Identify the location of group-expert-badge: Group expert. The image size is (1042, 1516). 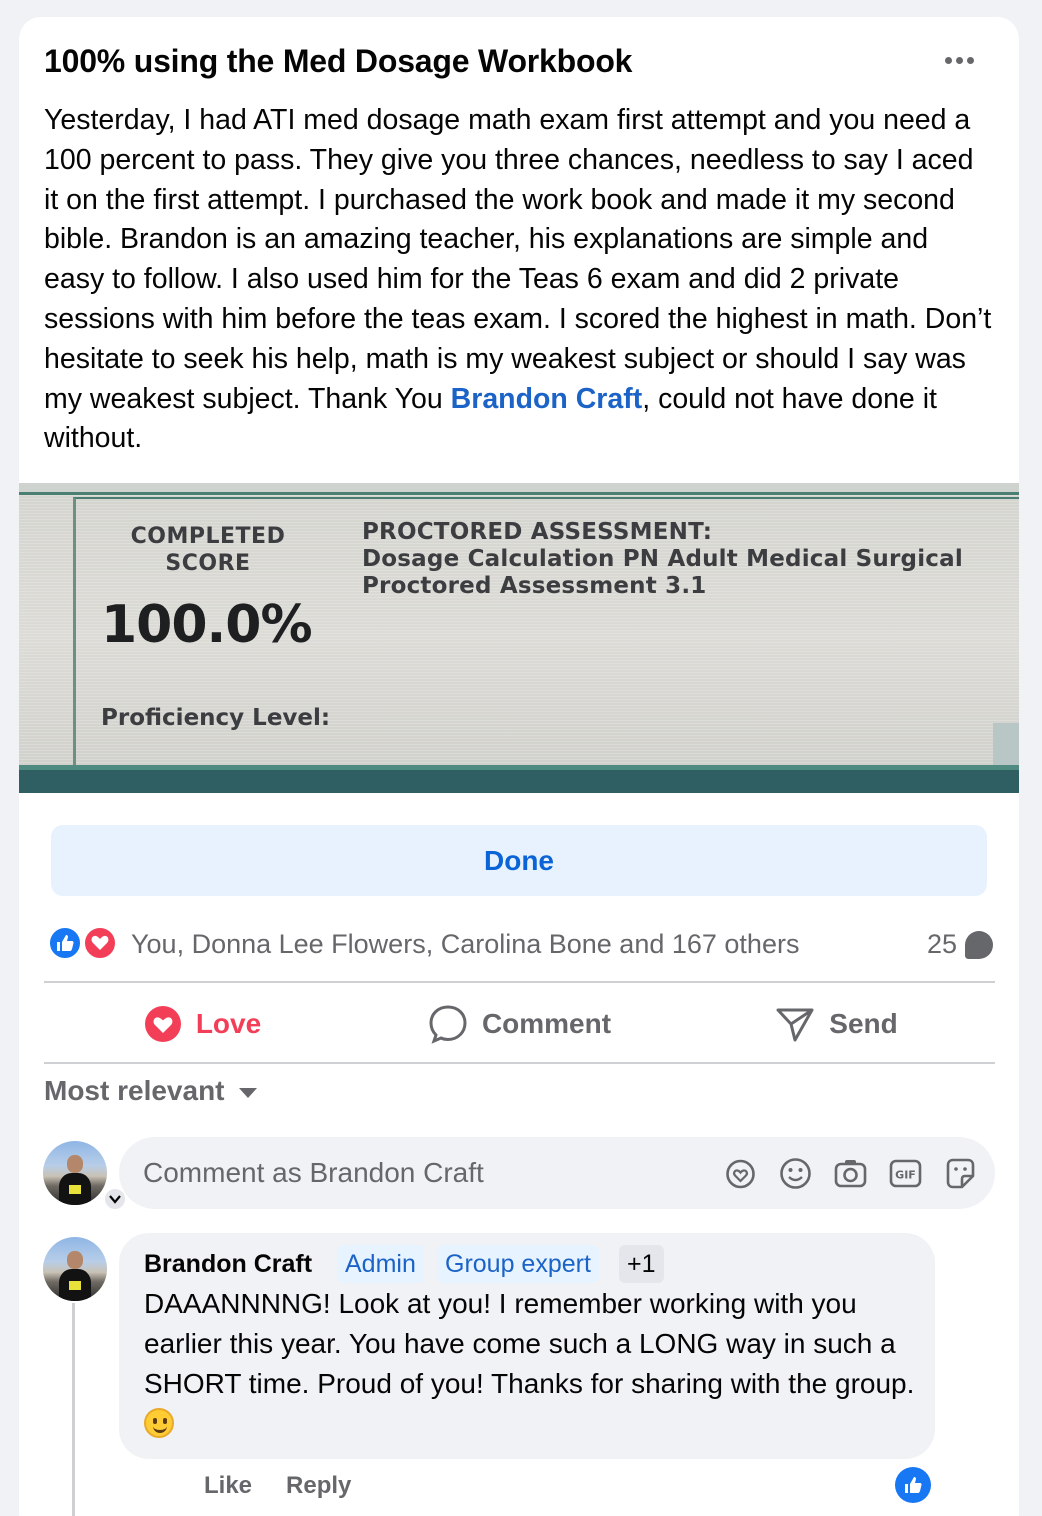
(518, 1264).